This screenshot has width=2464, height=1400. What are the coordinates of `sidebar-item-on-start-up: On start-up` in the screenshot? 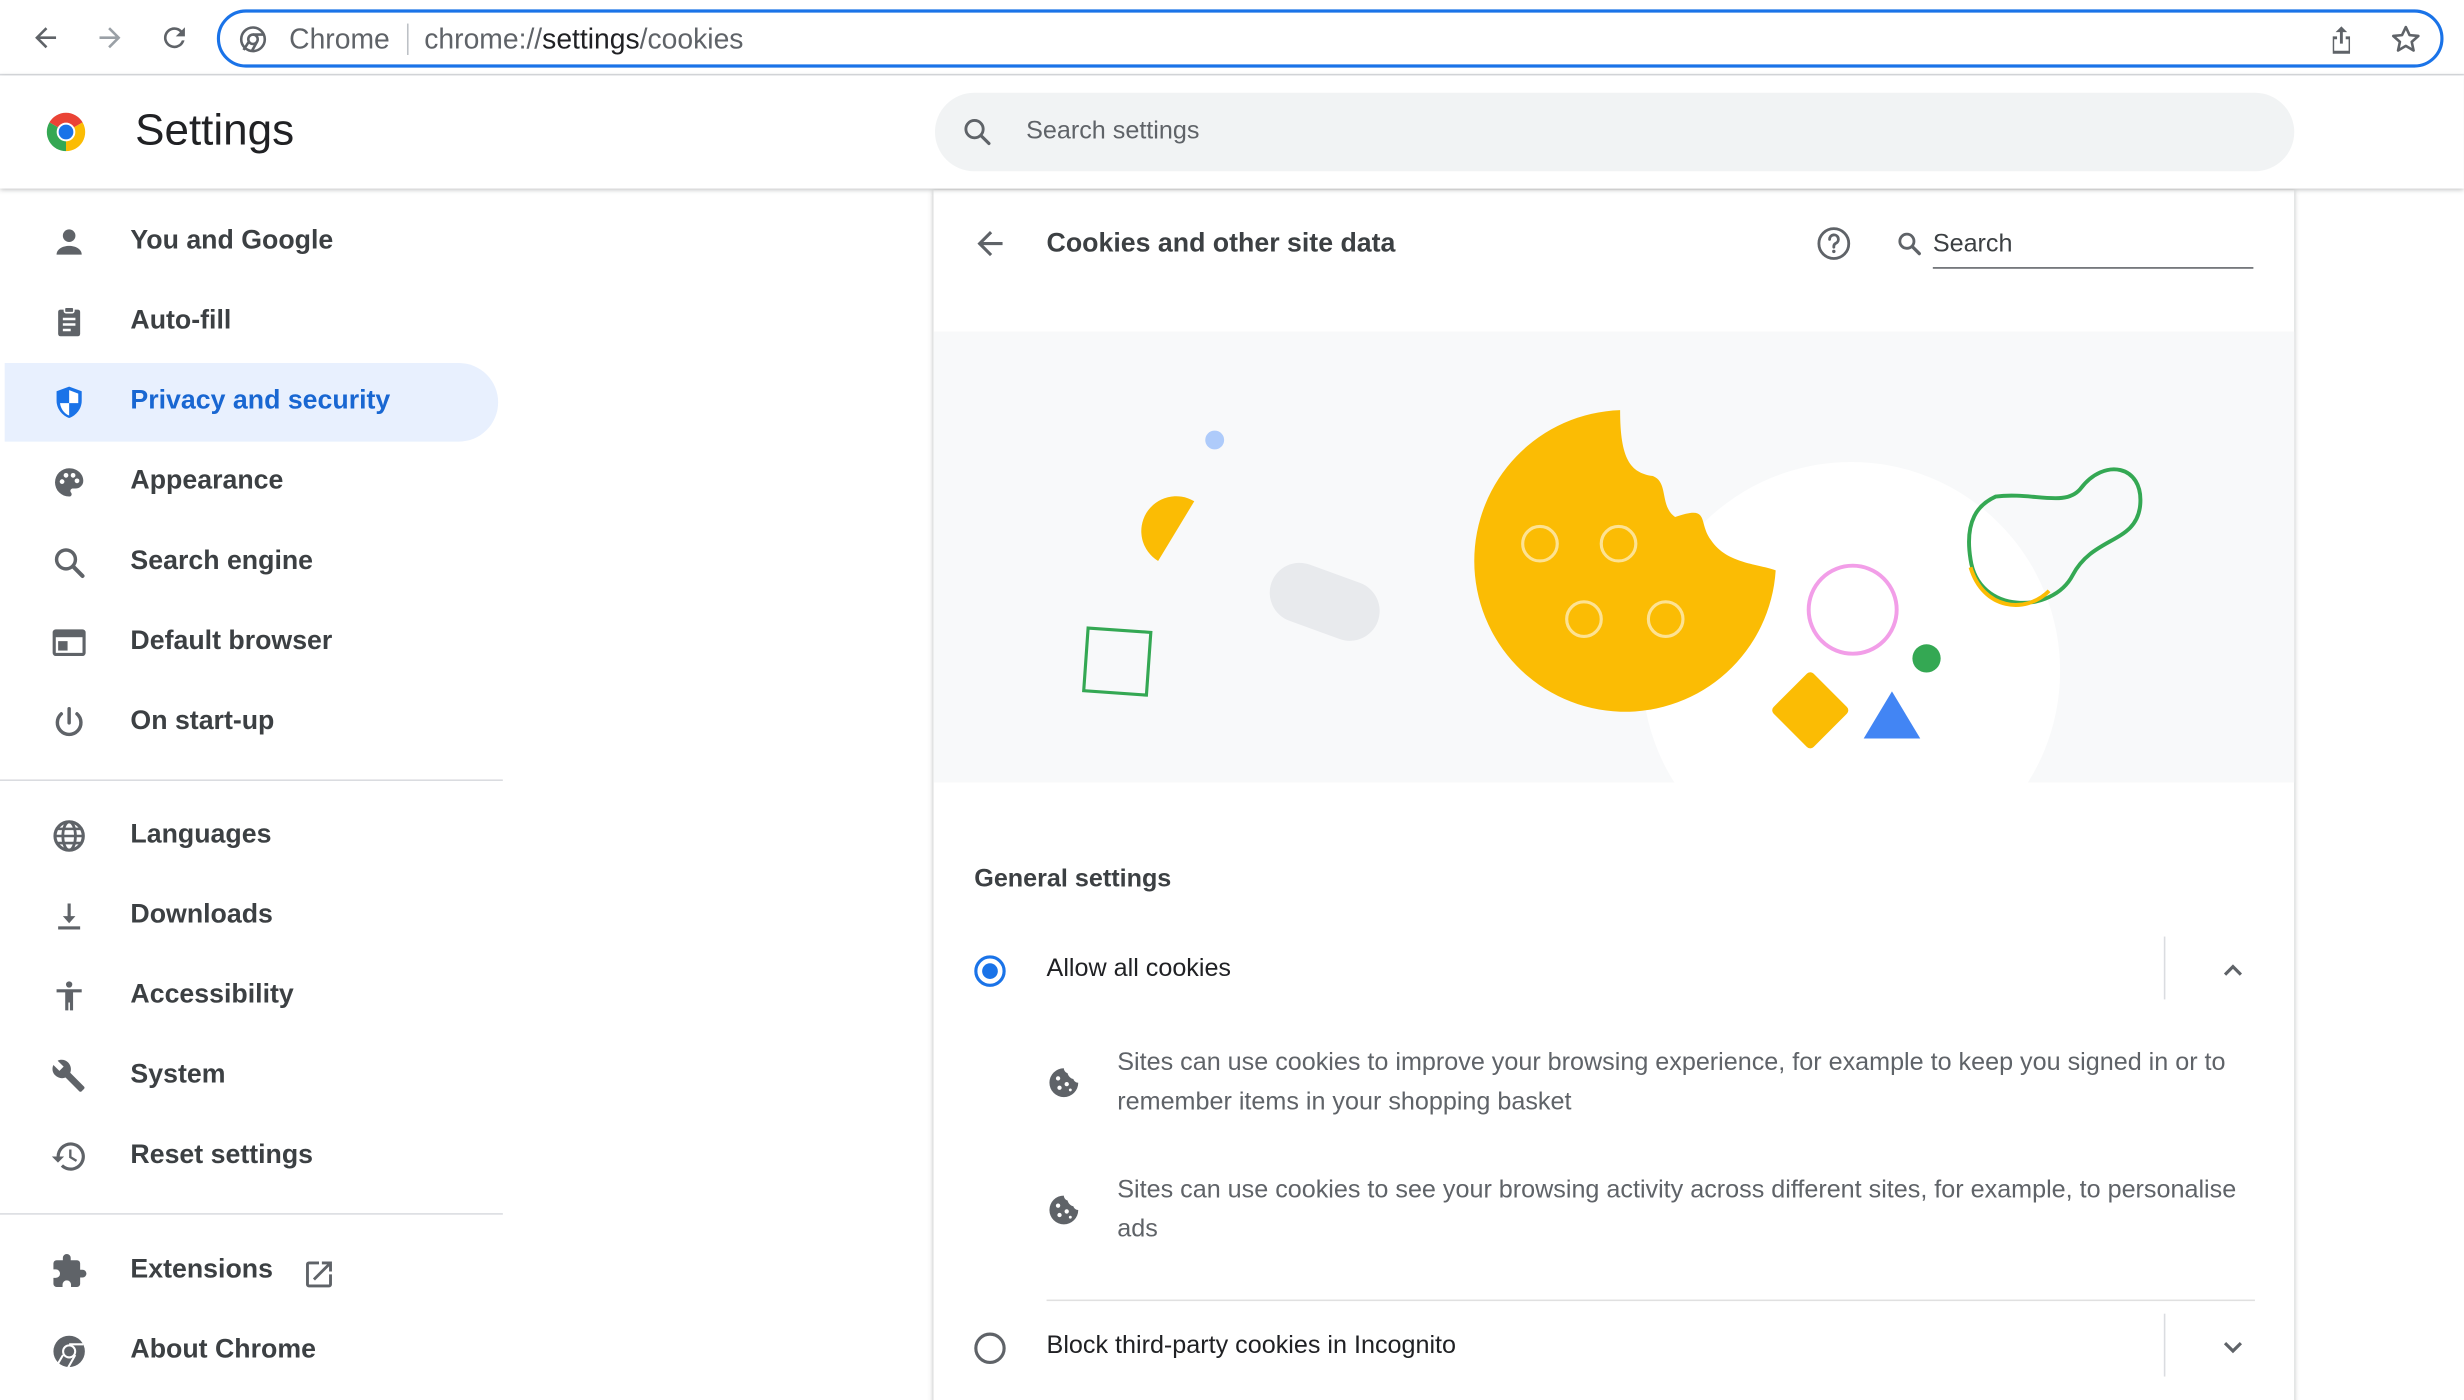 It's located at (251, 723).